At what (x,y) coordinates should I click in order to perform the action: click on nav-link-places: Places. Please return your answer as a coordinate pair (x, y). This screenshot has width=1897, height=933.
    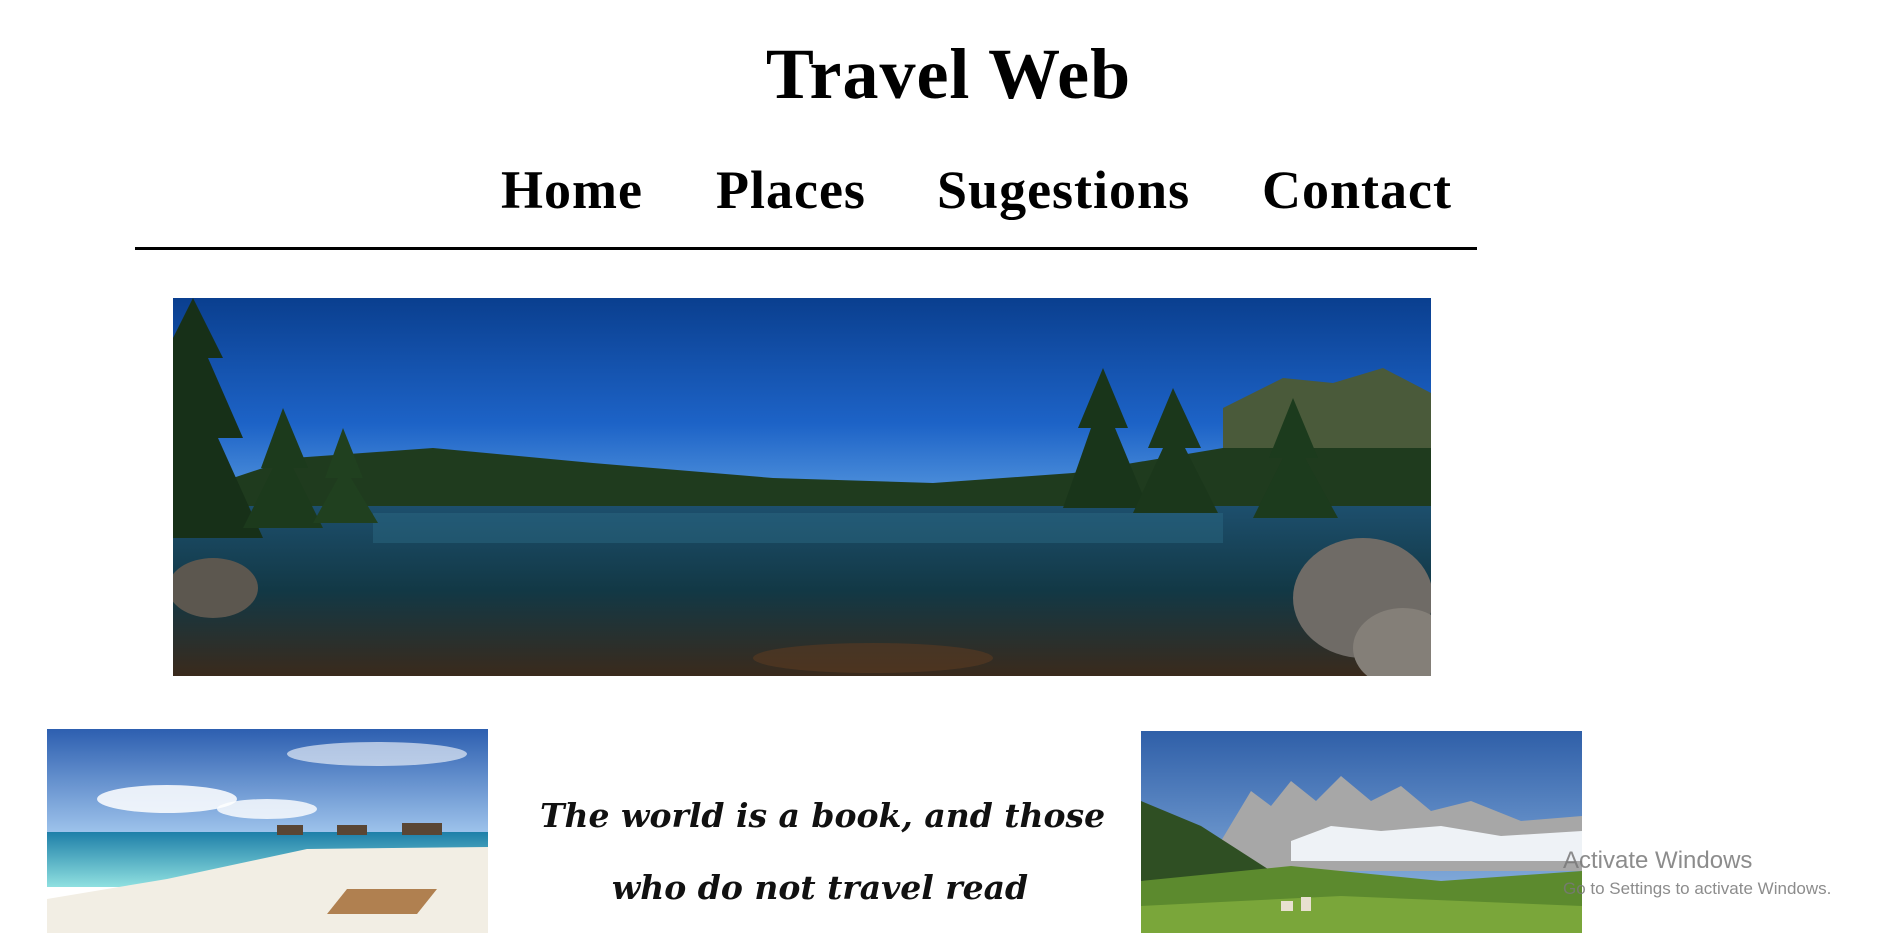
    Looking at the image, I should click on (791, 190).